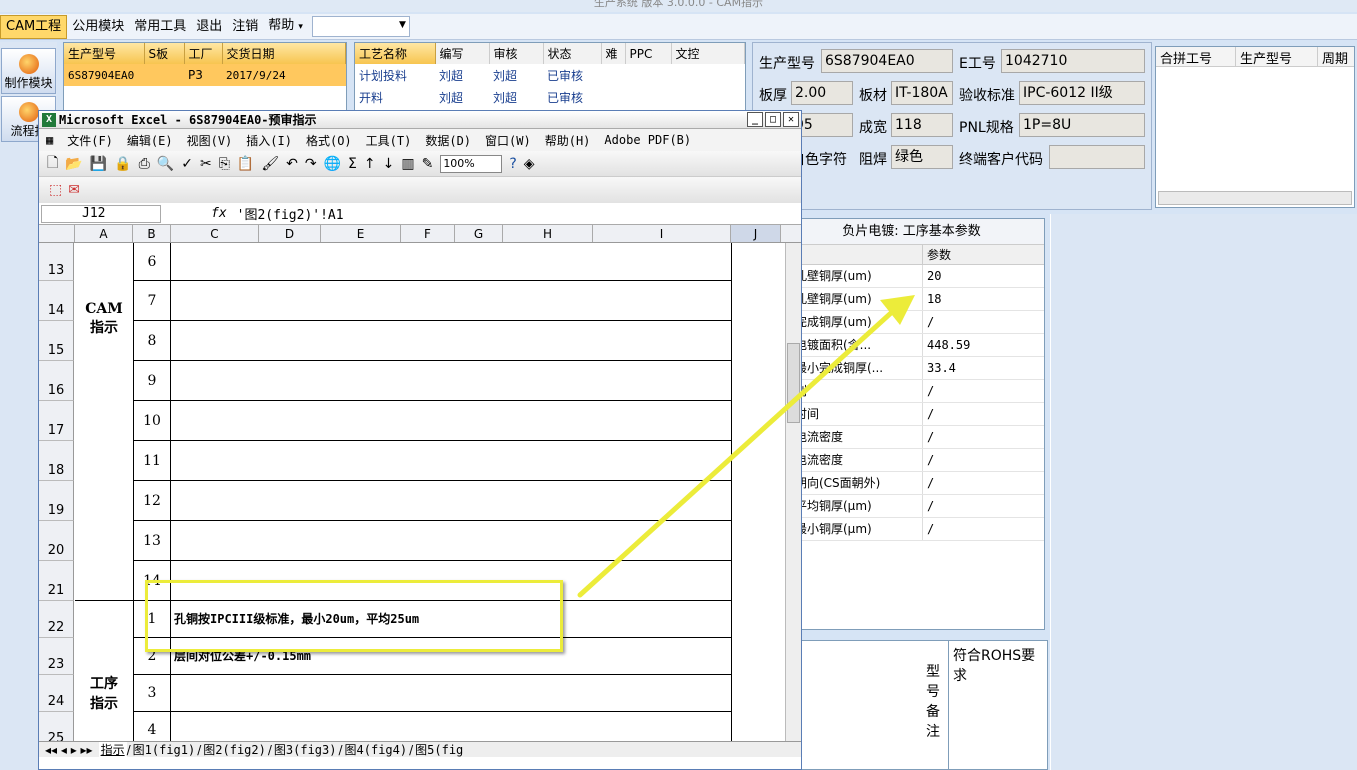 This screenshot has height=770, width=1357. What do you see at coordinates (1097, 157) in the screenshot?
I see `customer-code-field` at bounding box center [1097, 157].